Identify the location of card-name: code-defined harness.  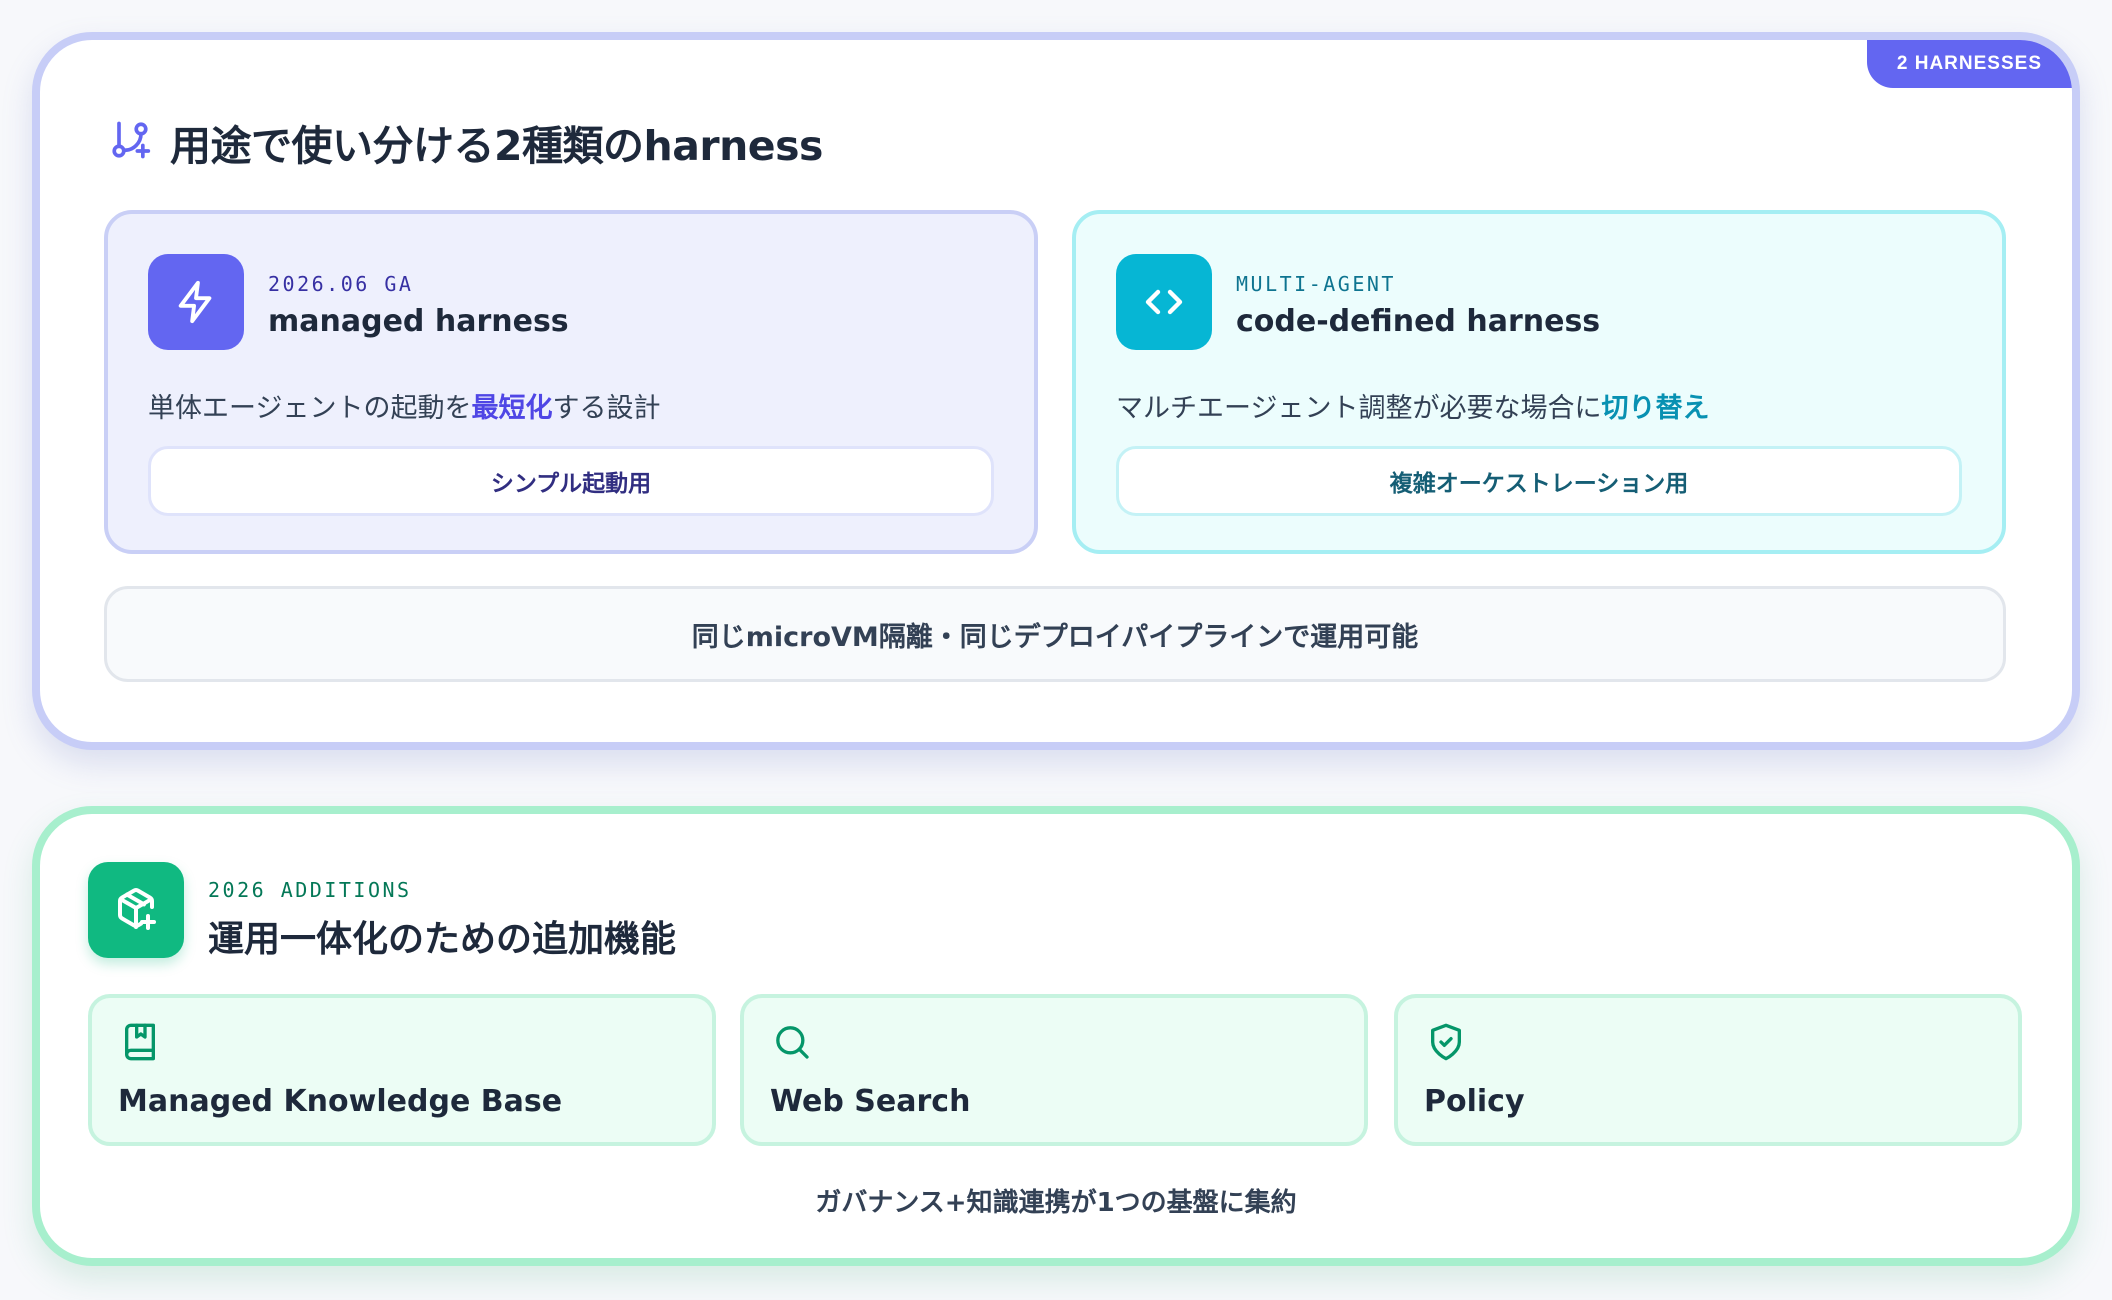
(1418, 321).